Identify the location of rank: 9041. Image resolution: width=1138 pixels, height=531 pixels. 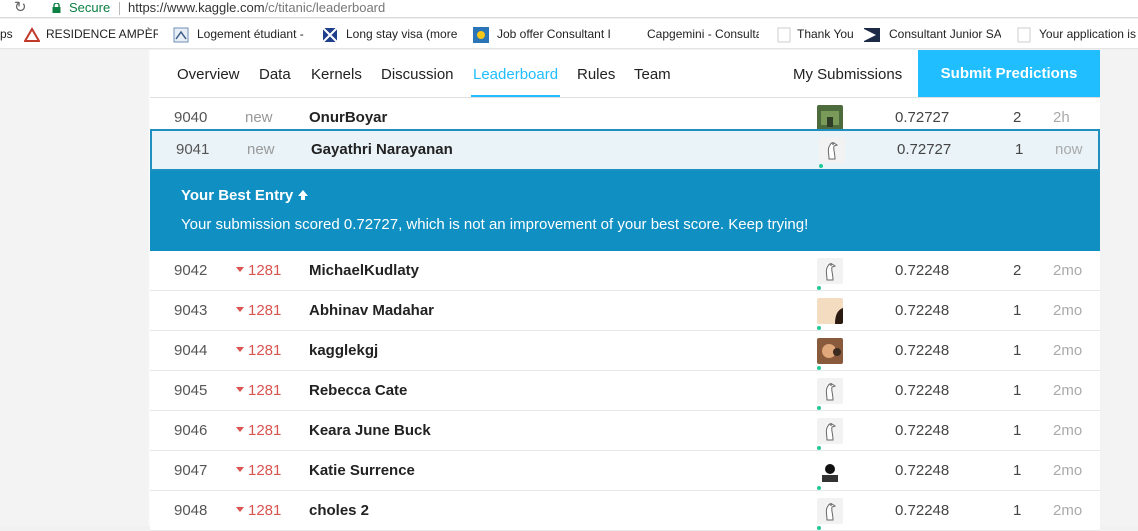
(193, 149).